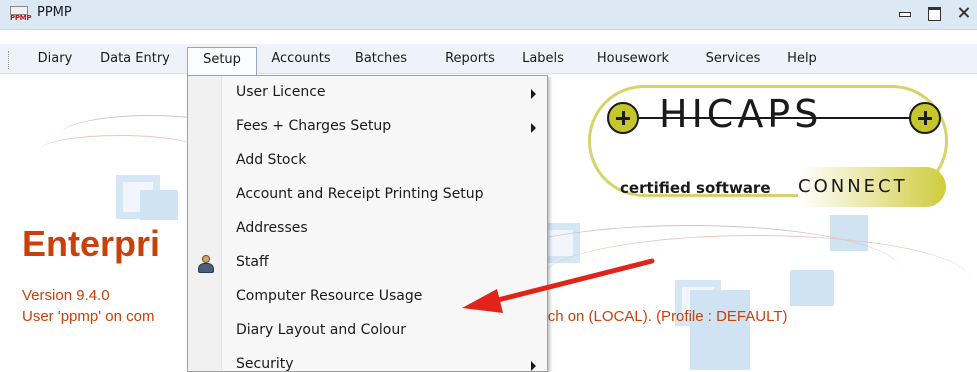 This screenshot has height=372, width=977. I want to click on decor-swoosh, so click(120, 150).